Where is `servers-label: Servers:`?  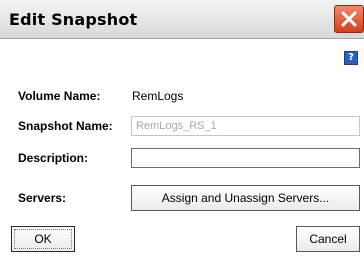
servers-label: Servers: is located at coordinates (42, 198).